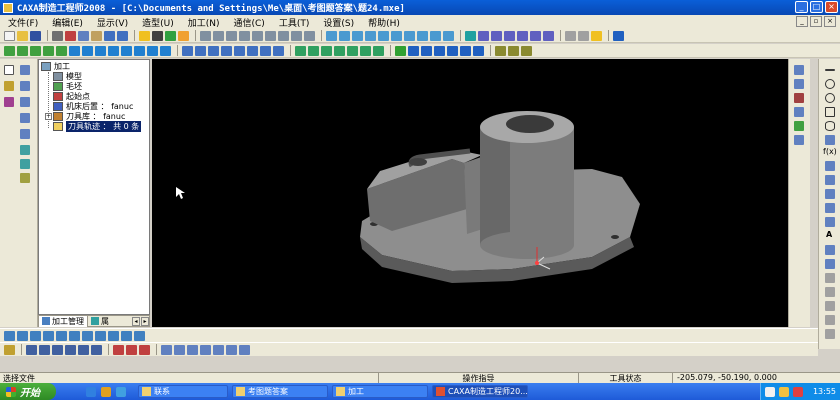 Image resolution: width=840 pixels, height=400 pixels. Describe the element at coordinates (596, 35) in the screenshot. I see `render-icon` at that location.